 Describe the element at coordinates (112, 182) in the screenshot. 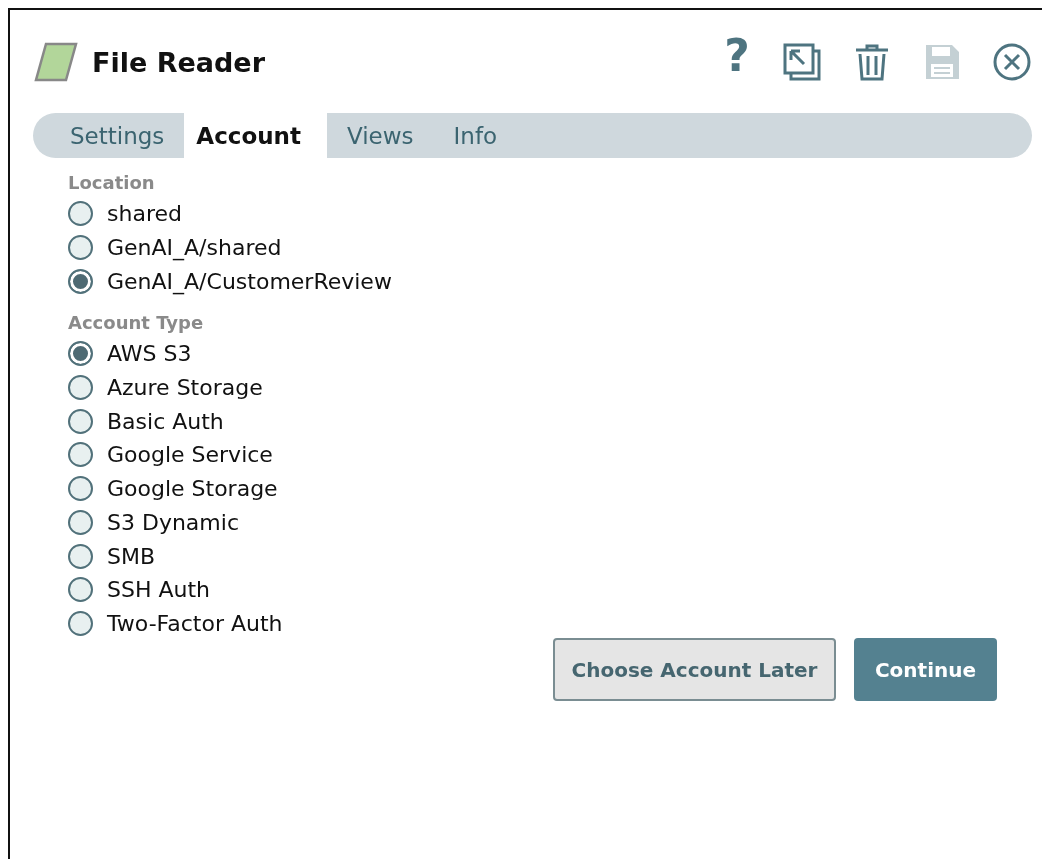

I see `group-label: Location` at that location.